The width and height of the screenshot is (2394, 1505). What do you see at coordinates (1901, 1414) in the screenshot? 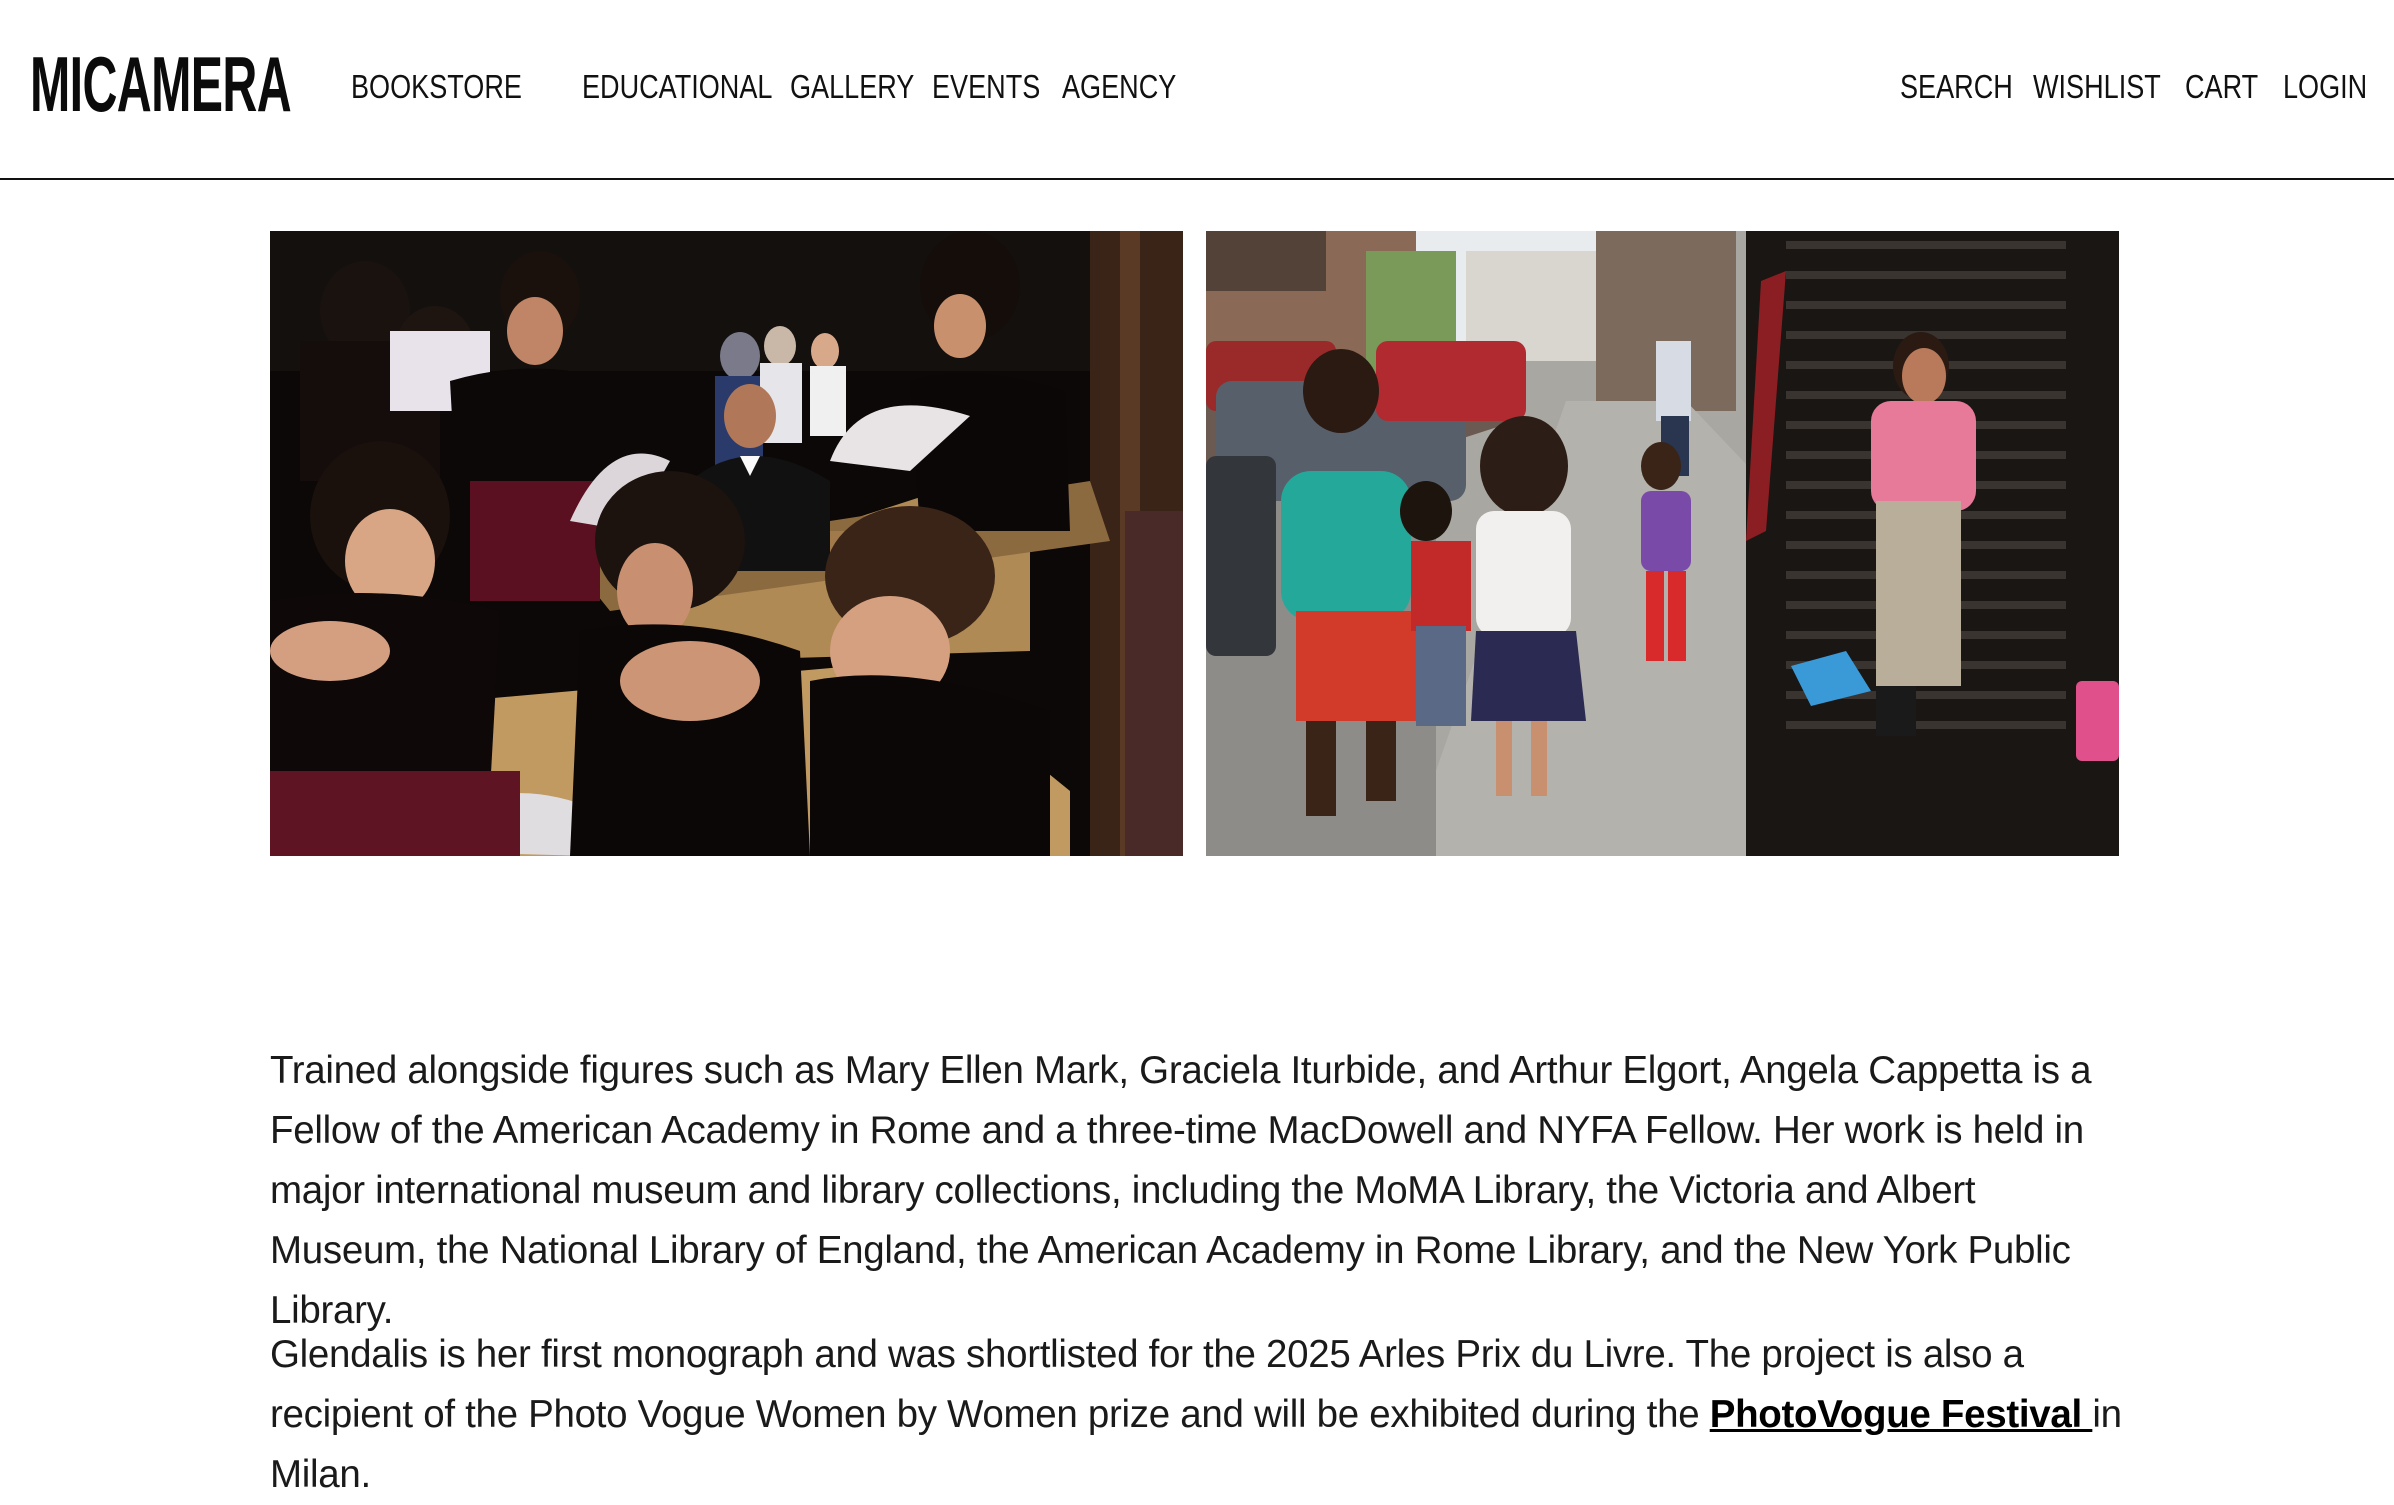
I see `photovogue-festival-link: PhotoVogue Festival` at bounding box center [1901, 1414].